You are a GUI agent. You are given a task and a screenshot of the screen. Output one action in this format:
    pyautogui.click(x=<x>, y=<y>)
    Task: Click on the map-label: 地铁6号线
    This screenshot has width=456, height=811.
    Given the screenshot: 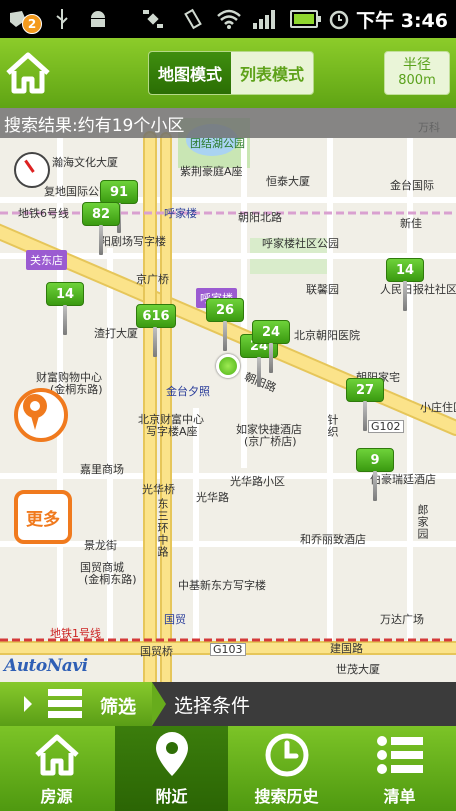 What is the action you would take?
    pyautogui.click(x=43, y=213)
    